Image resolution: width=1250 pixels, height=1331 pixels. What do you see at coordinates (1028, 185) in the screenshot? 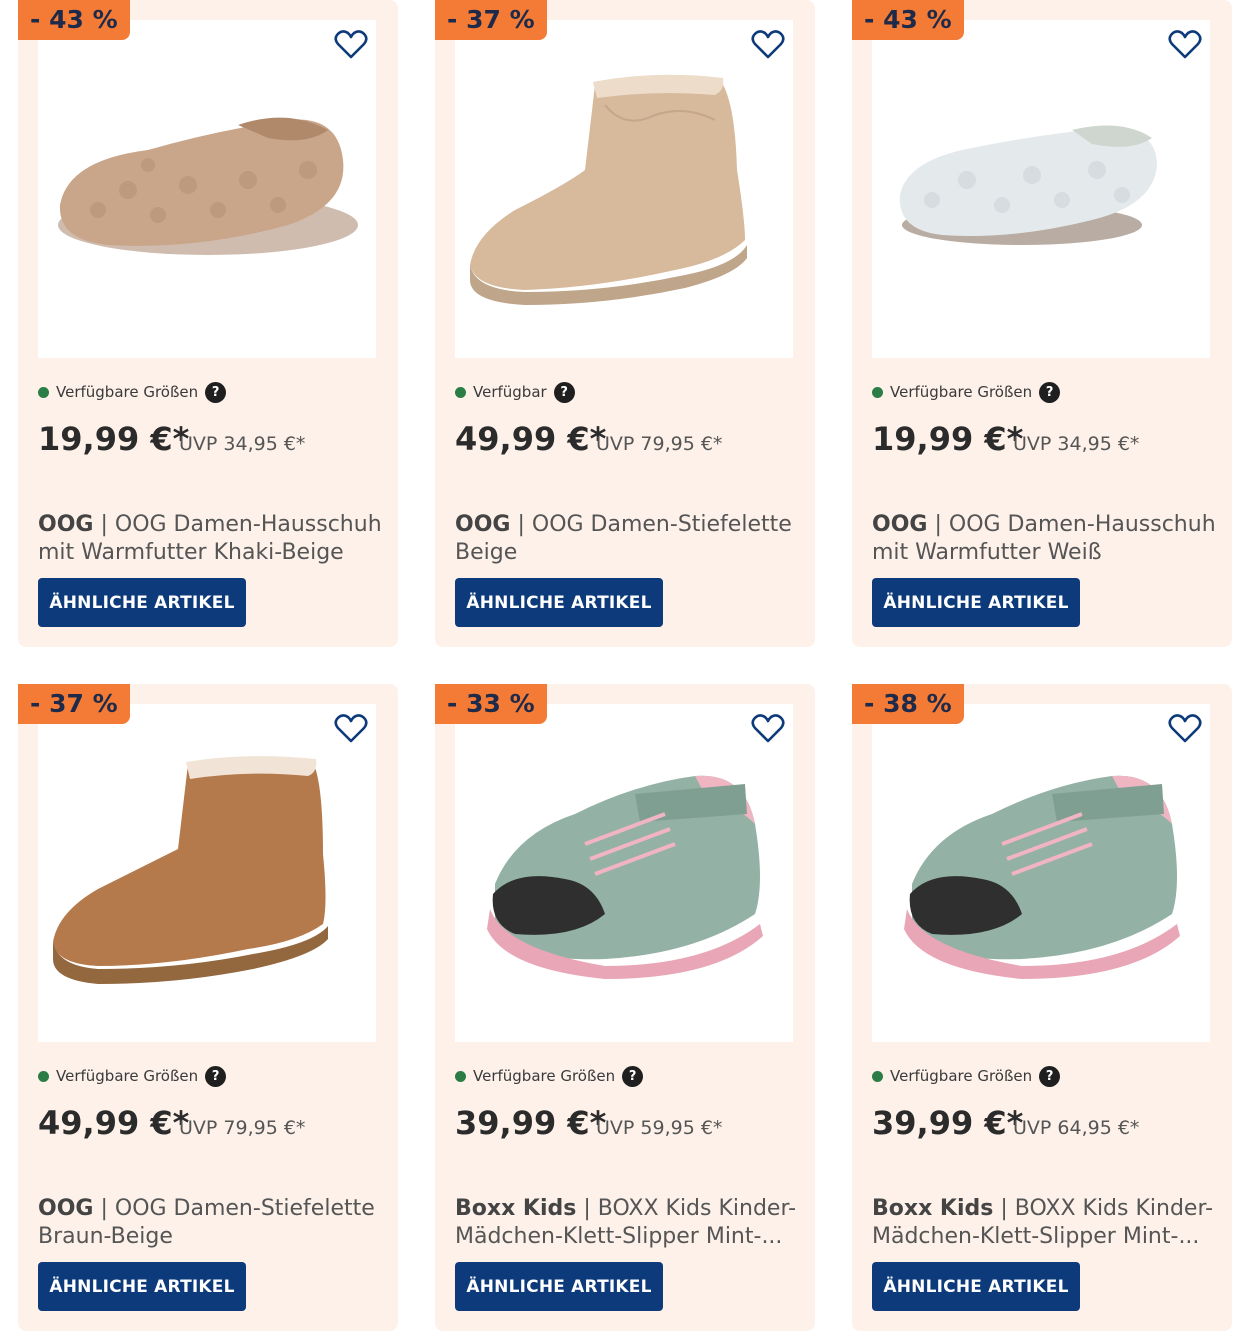
I see `slipper-white-image` at bounding box center [1028, 185].